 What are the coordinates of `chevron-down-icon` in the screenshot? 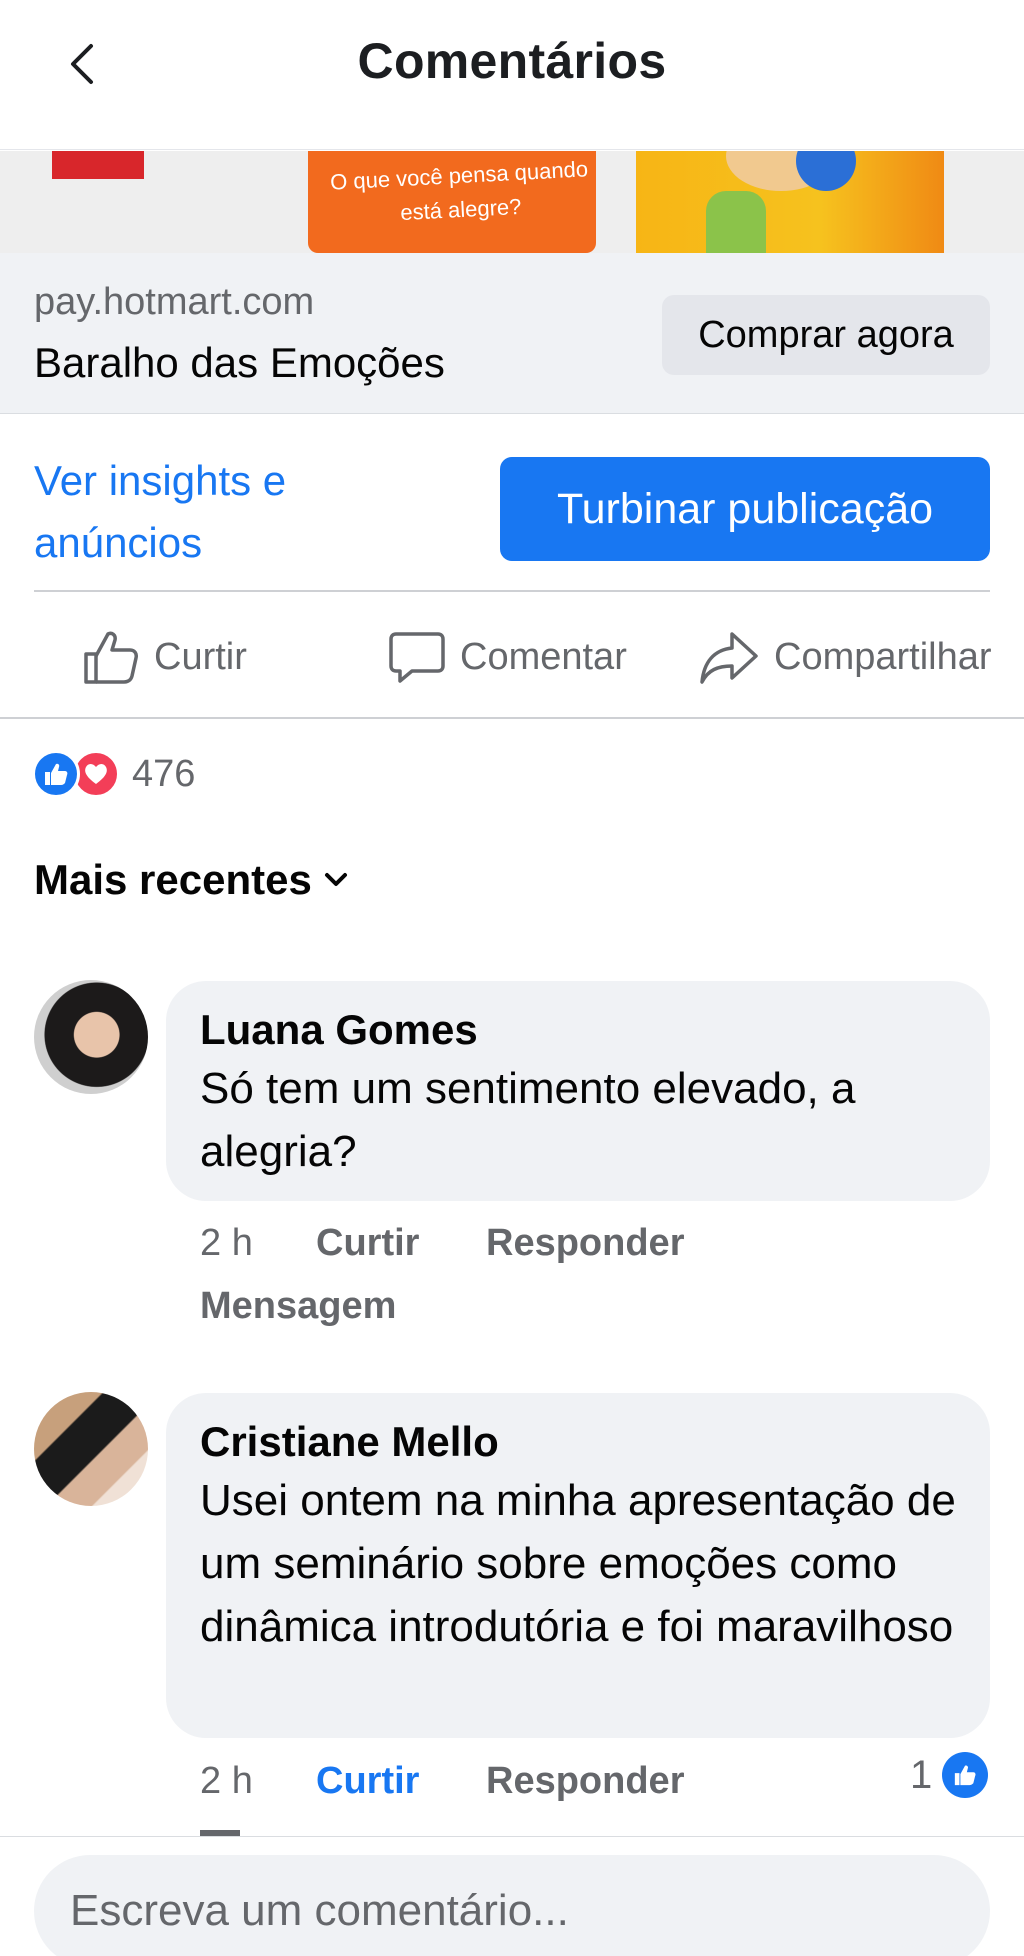 It's located at (335, 879).